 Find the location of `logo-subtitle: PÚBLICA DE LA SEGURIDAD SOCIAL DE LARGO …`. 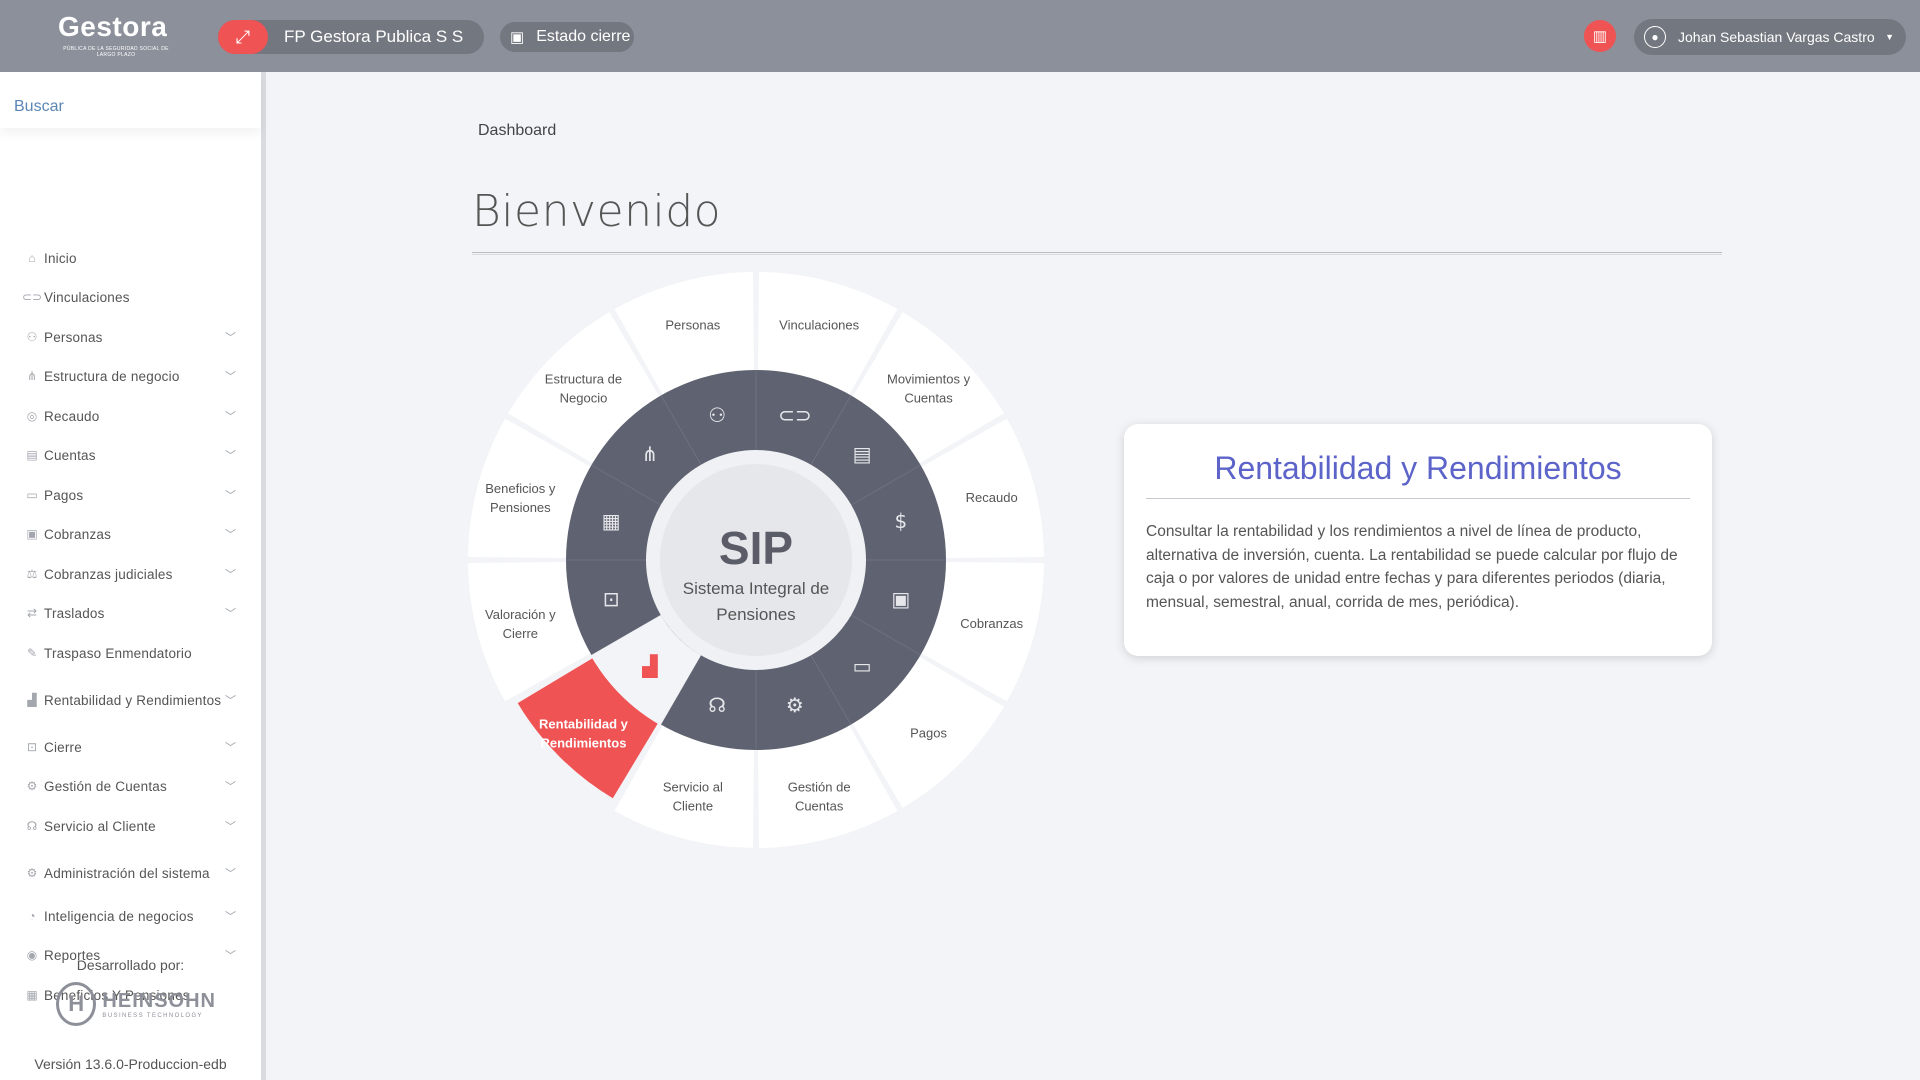

logo-subtitle: PÚBLICA DE LA SEGURIDAD SOCIAL DE LARGO … is located at coordinates (116, 52).